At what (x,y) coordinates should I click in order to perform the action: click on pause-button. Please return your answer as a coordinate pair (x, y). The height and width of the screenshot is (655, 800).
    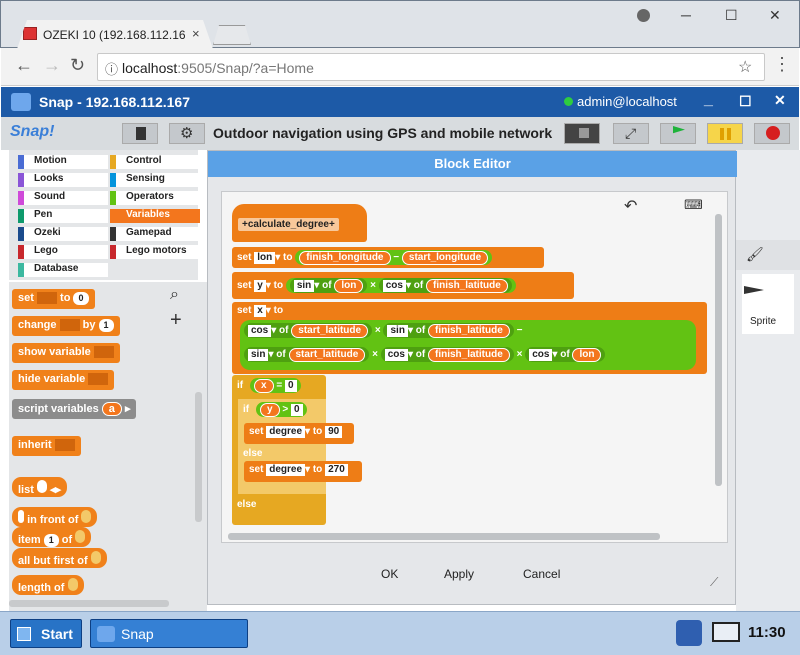
    Looking at the image, I should click on (725, 133).